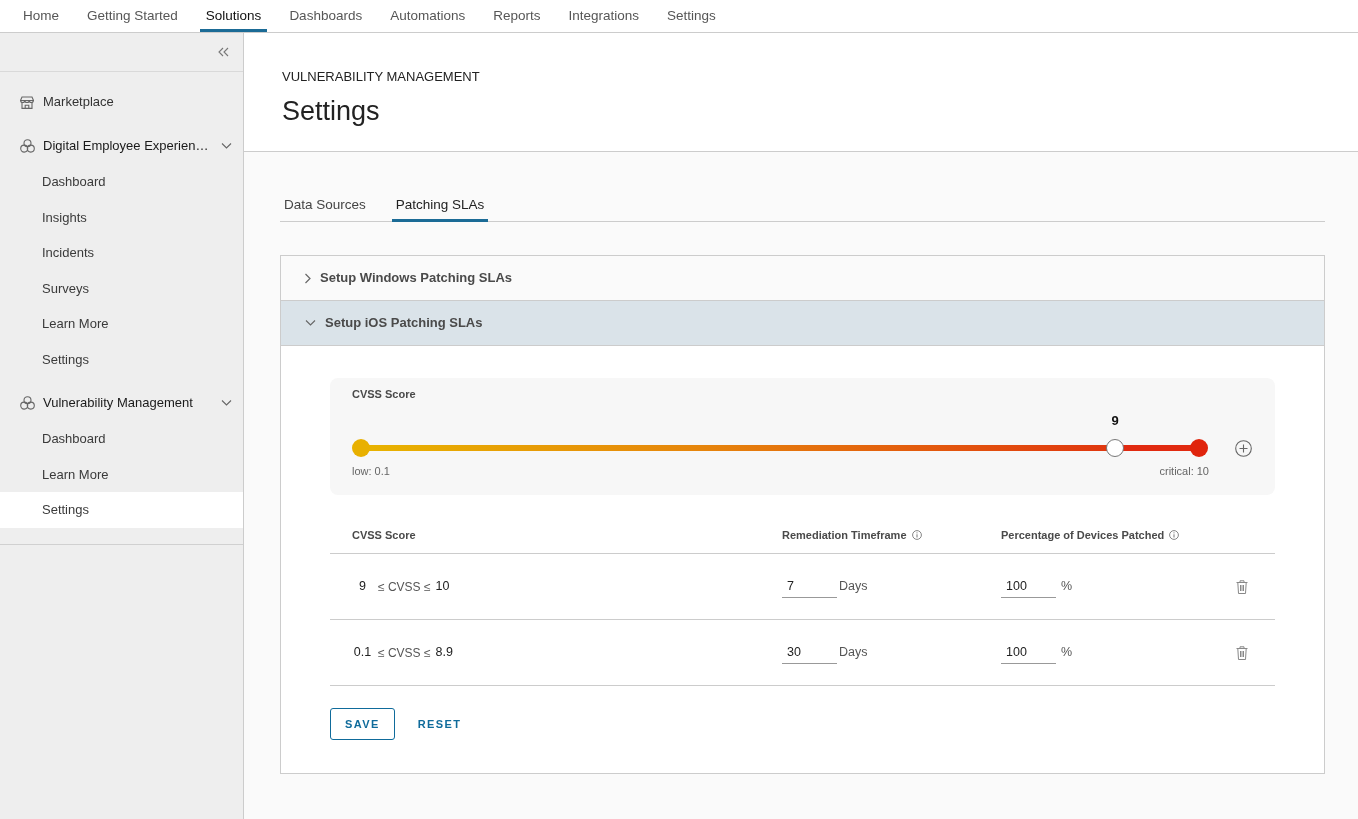  Describe the element at coordinates (802, 323) in the screenshot. I see `accordion-header: Setup iOS Patching SLAs` at that location.